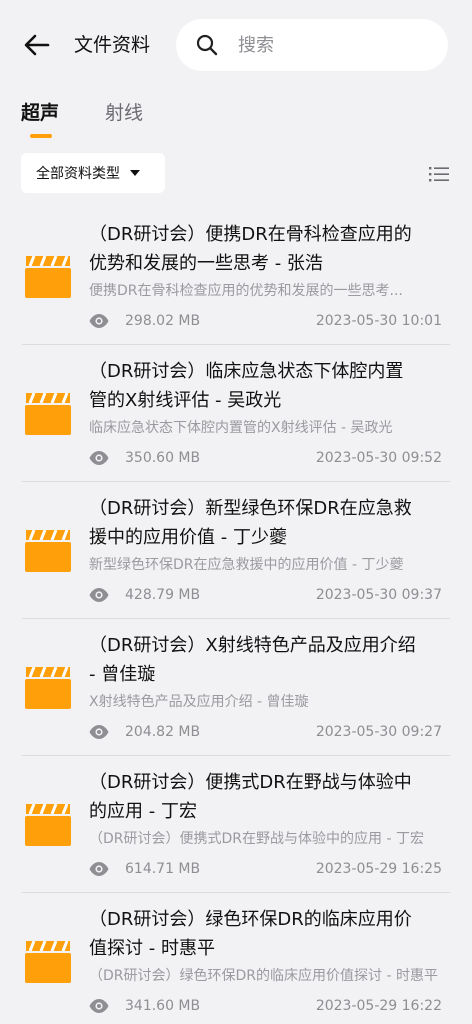 The width and height of the screenshot is (472, 1024). What do you see at coordinates (252, 660) in the screenshot?
I see `file-title: （DR研讨会）X射线特色产品及应用介绍 - 曾佳璇` at bounding box center [252, 660].